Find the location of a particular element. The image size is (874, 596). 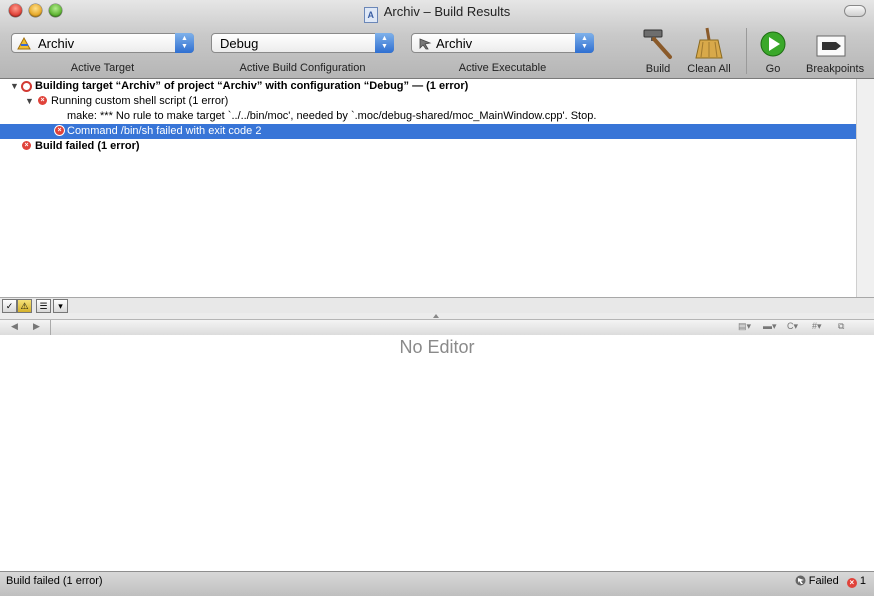

broom-icon is located at coordinates (709, 43).